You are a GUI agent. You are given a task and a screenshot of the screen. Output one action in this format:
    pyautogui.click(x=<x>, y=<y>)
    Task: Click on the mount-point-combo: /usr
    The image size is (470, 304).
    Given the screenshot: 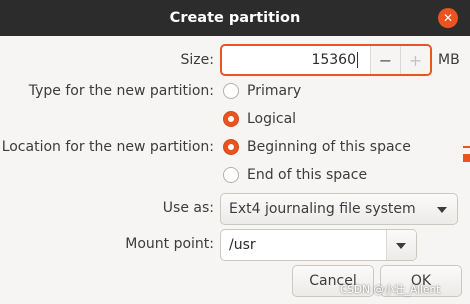 What is the action you would take?
    pyautogui.click(x=318, y=245)
    